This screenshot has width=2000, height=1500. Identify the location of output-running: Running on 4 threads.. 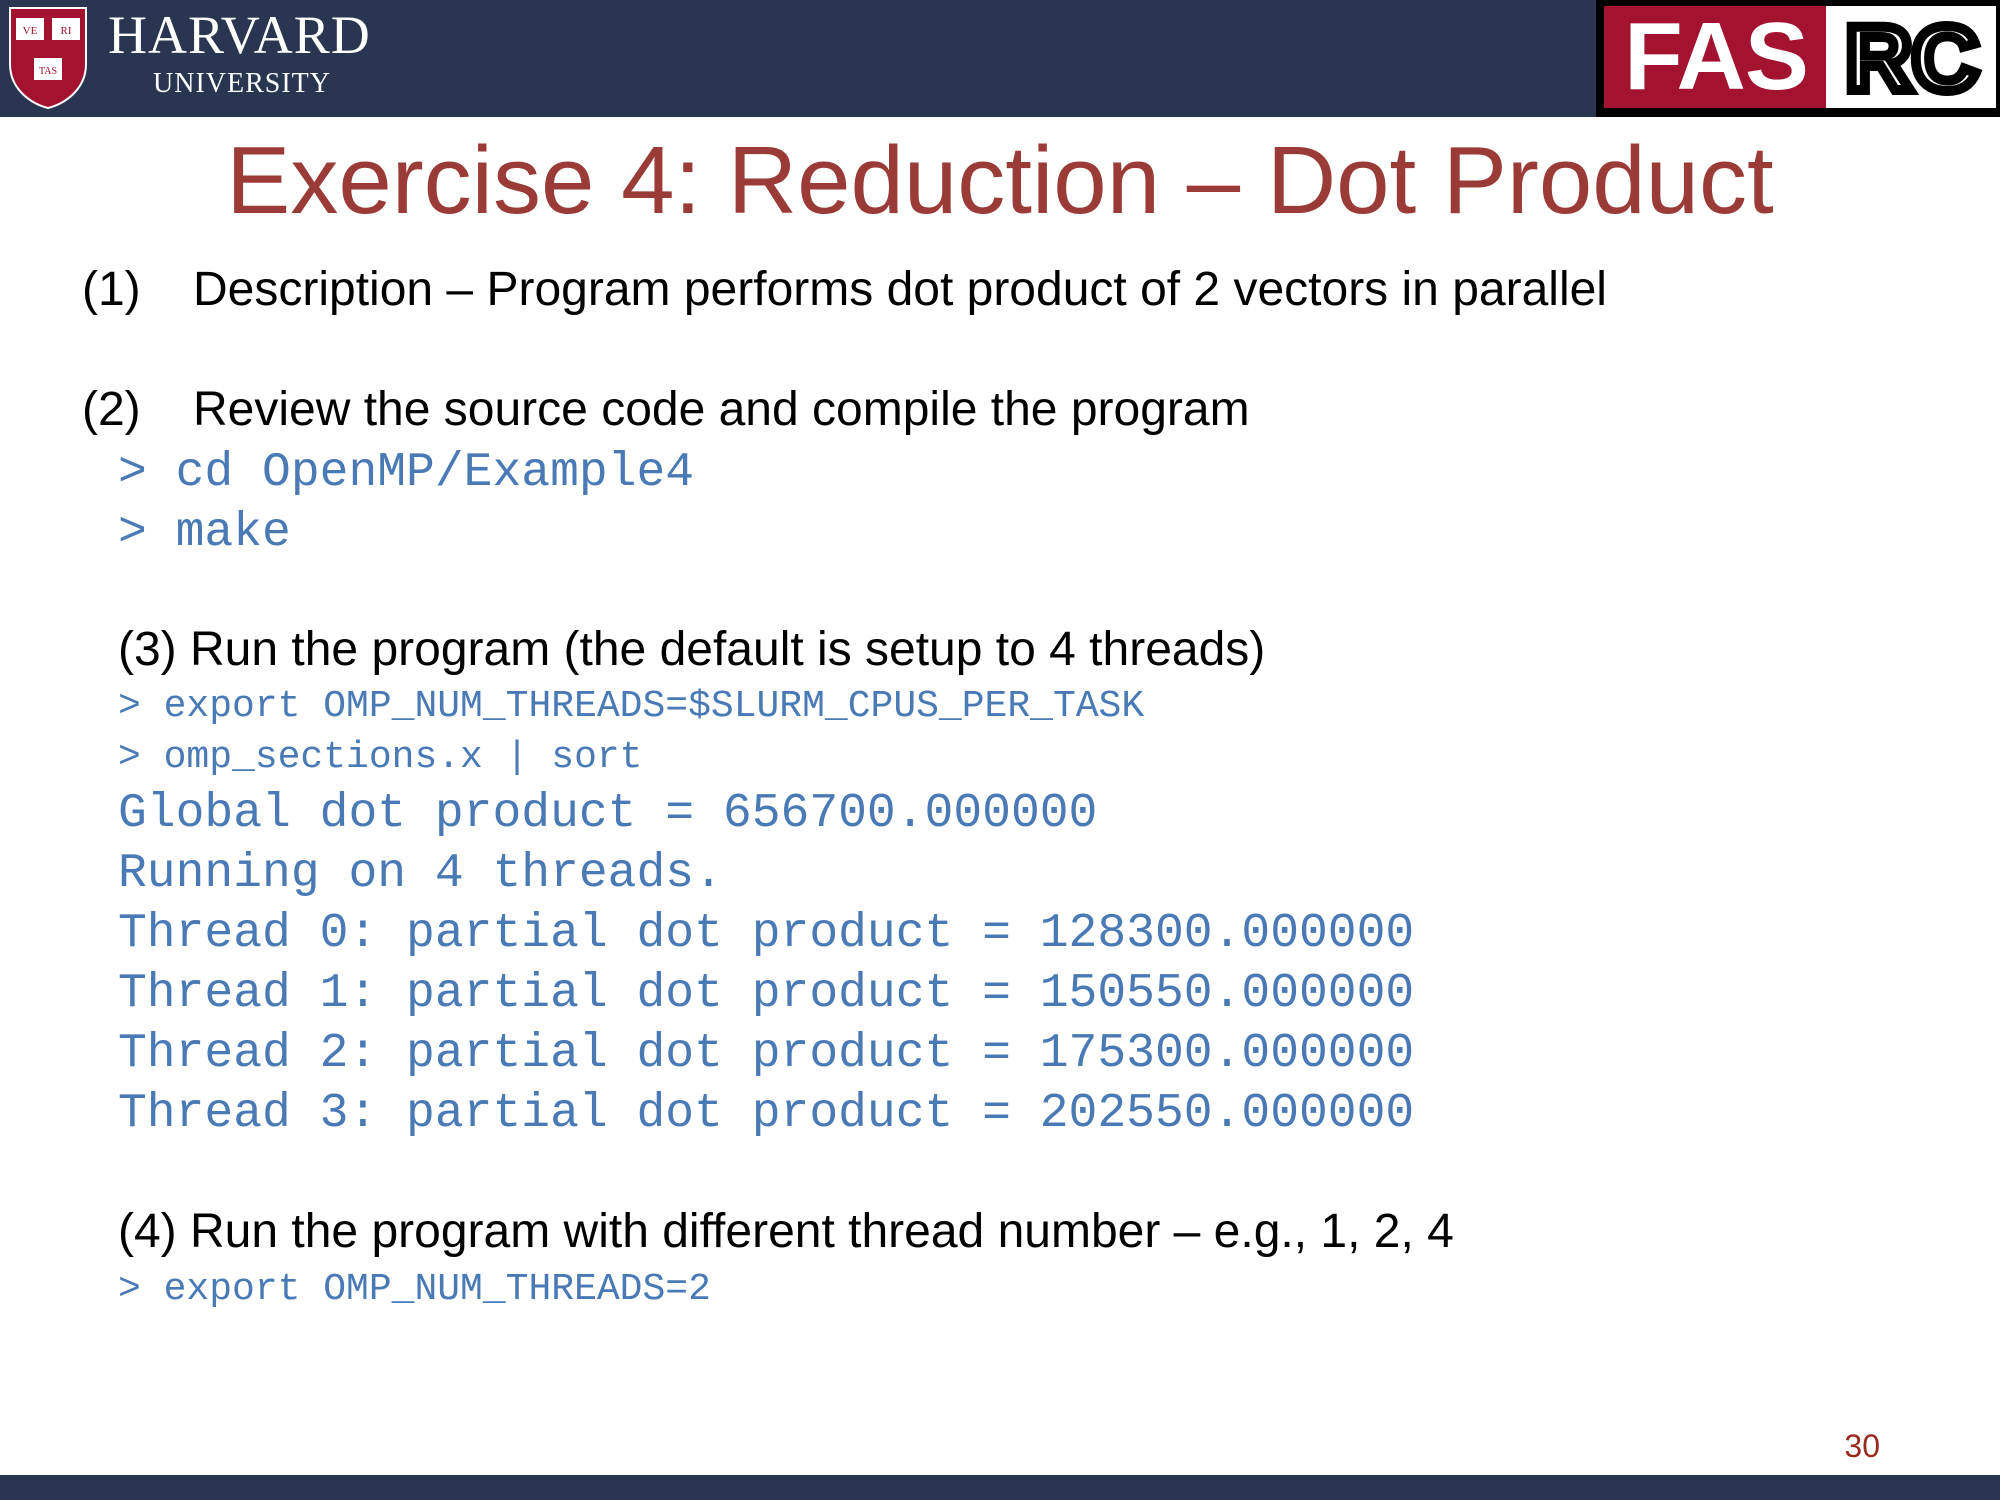
(420, 874).